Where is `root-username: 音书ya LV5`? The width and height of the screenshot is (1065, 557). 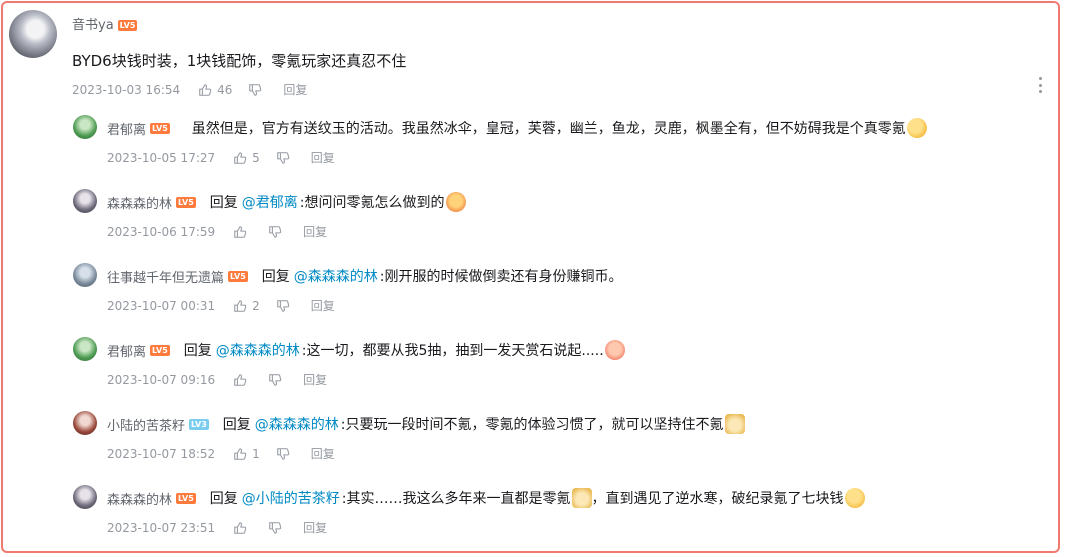 root-username: 音书ya LV5 is located at coordinates (105, 23).